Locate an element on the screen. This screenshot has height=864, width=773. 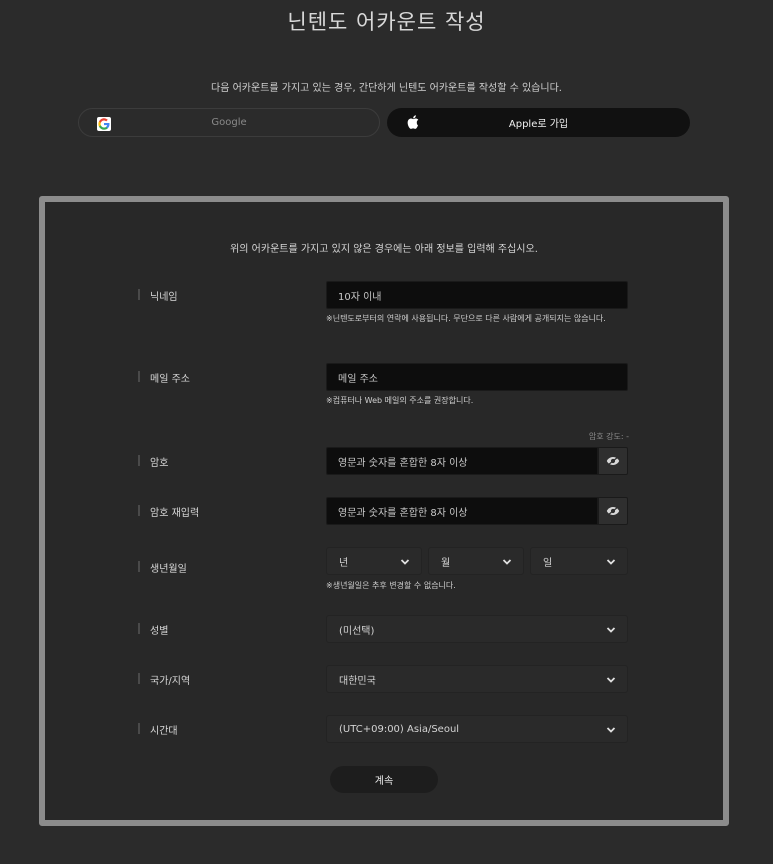
password-confirm-visibility-toggle is located at coordinates (613, 511).